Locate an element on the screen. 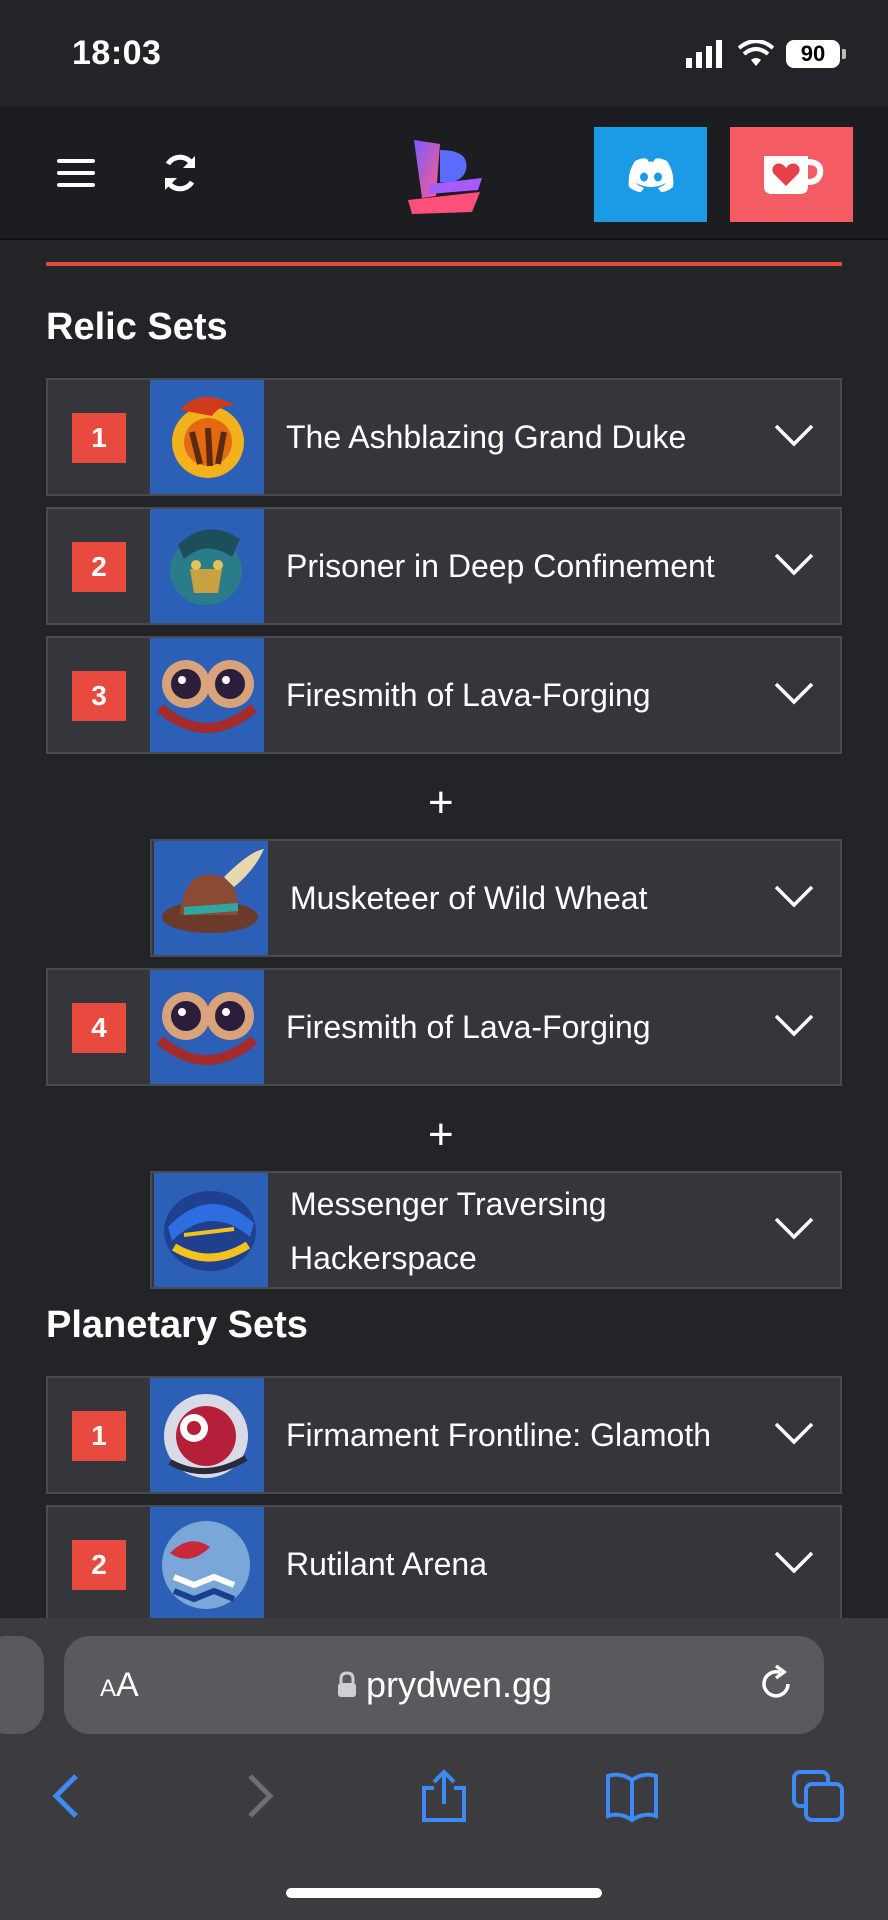 The height and width of the screenshot is (1920, 888). coffee-heart-icon is located at coordinates (793, 174).